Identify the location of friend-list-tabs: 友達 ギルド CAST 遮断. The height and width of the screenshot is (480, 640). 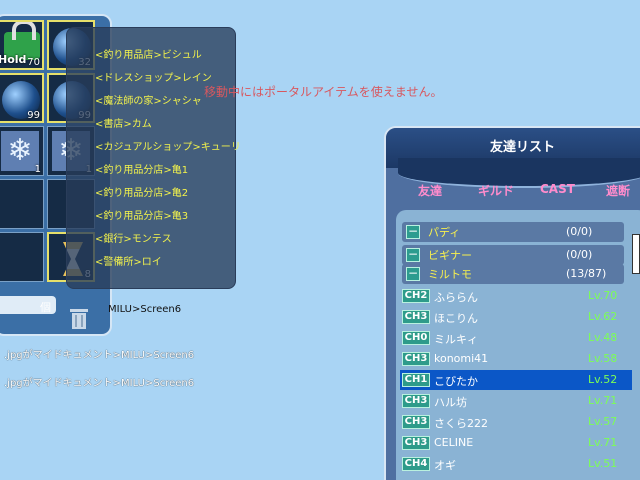
(513, 194).